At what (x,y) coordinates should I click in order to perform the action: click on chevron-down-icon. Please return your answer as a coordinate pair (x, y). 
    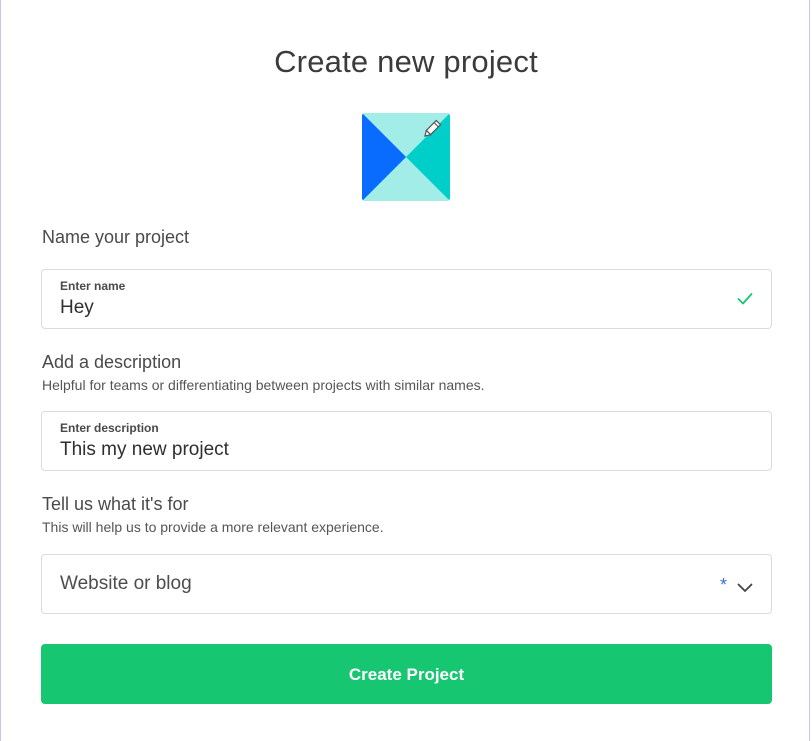
    Looking at the image, I should click on (745, 586).